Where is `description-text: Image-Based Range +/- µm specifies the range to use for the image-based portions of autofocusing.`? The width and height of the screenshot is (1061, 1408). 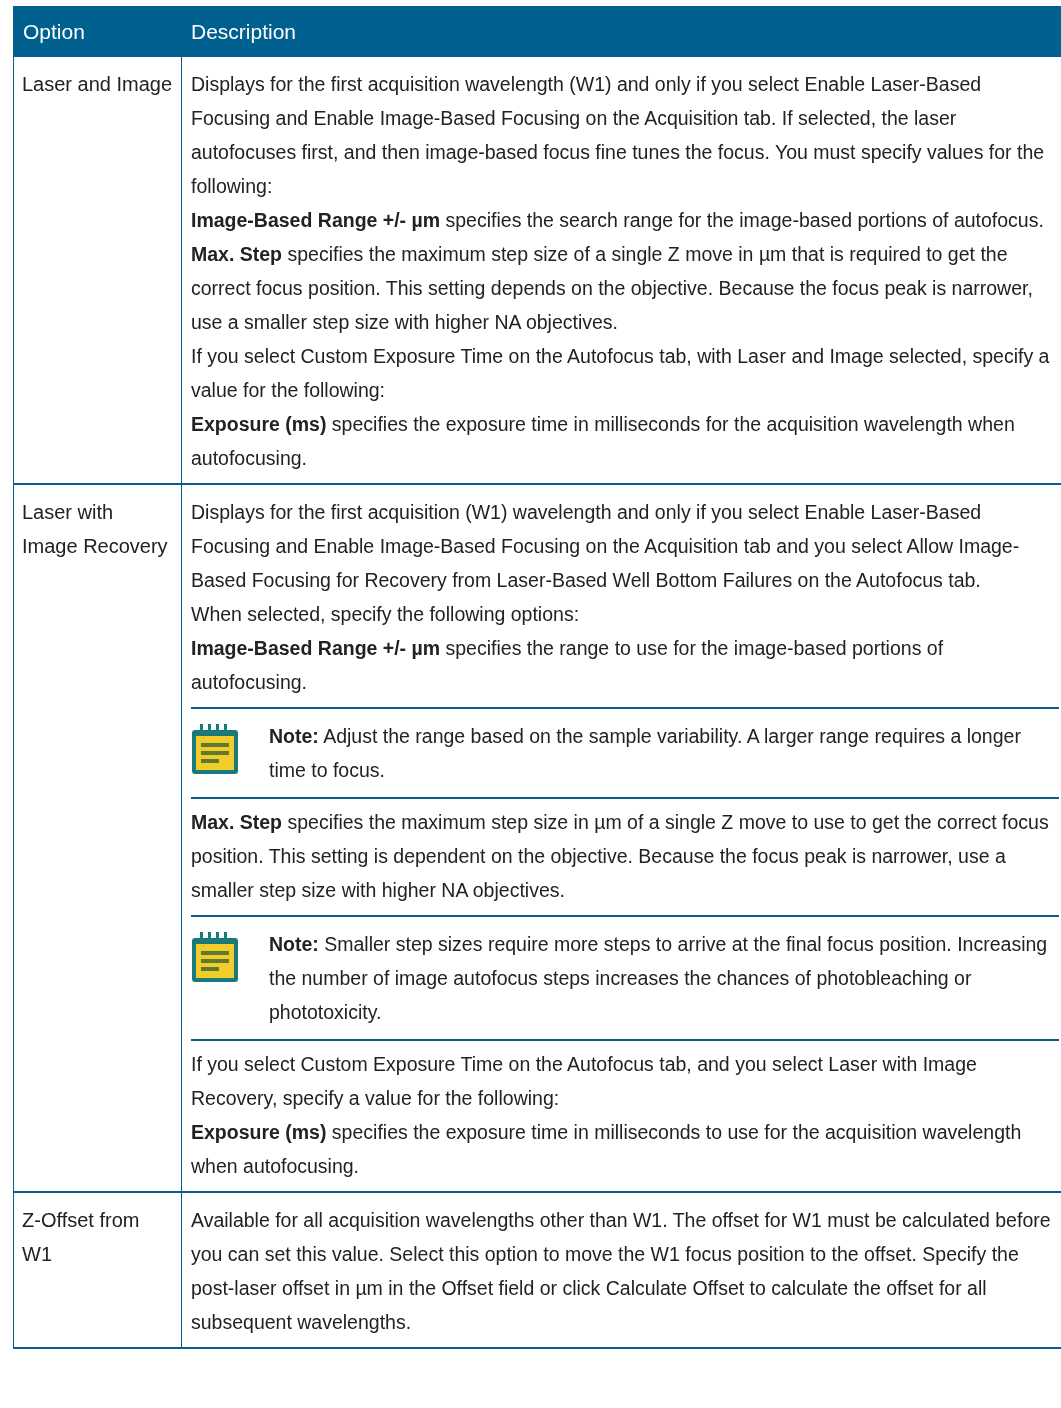
description-text: Image-Based Range +/- µm specifies the range to use for the image-based portions of autofocusing. is located at coordinates (568, 665).